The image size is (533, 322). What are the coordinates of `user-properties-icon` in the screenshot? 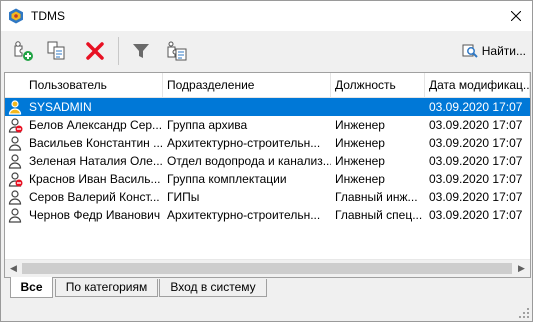 It's located at (177, 51).